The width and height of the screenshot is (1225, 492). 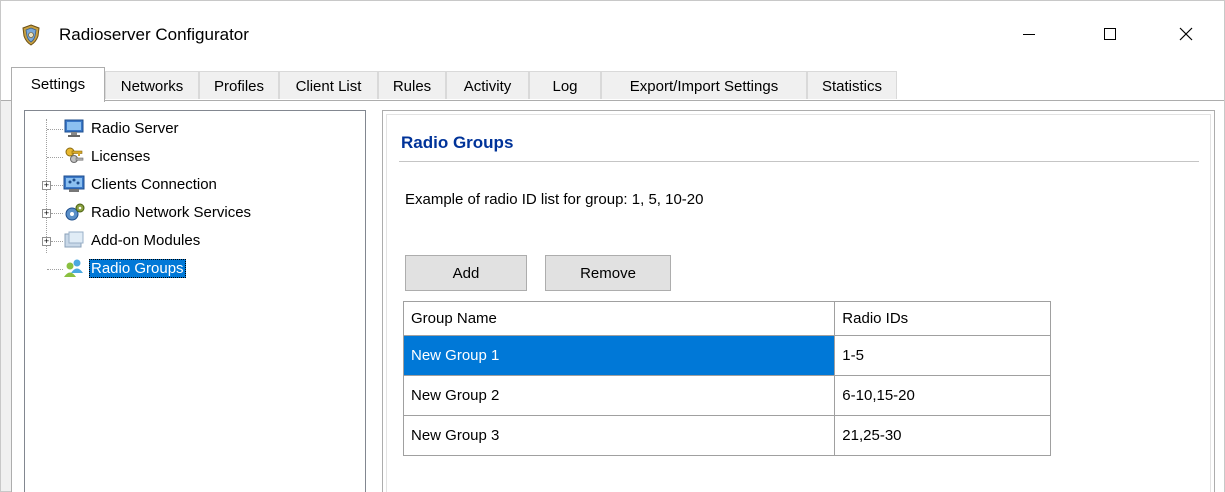 I want to click on table-header-row: Group Name Radio IDs, so click(x=726, y=318).